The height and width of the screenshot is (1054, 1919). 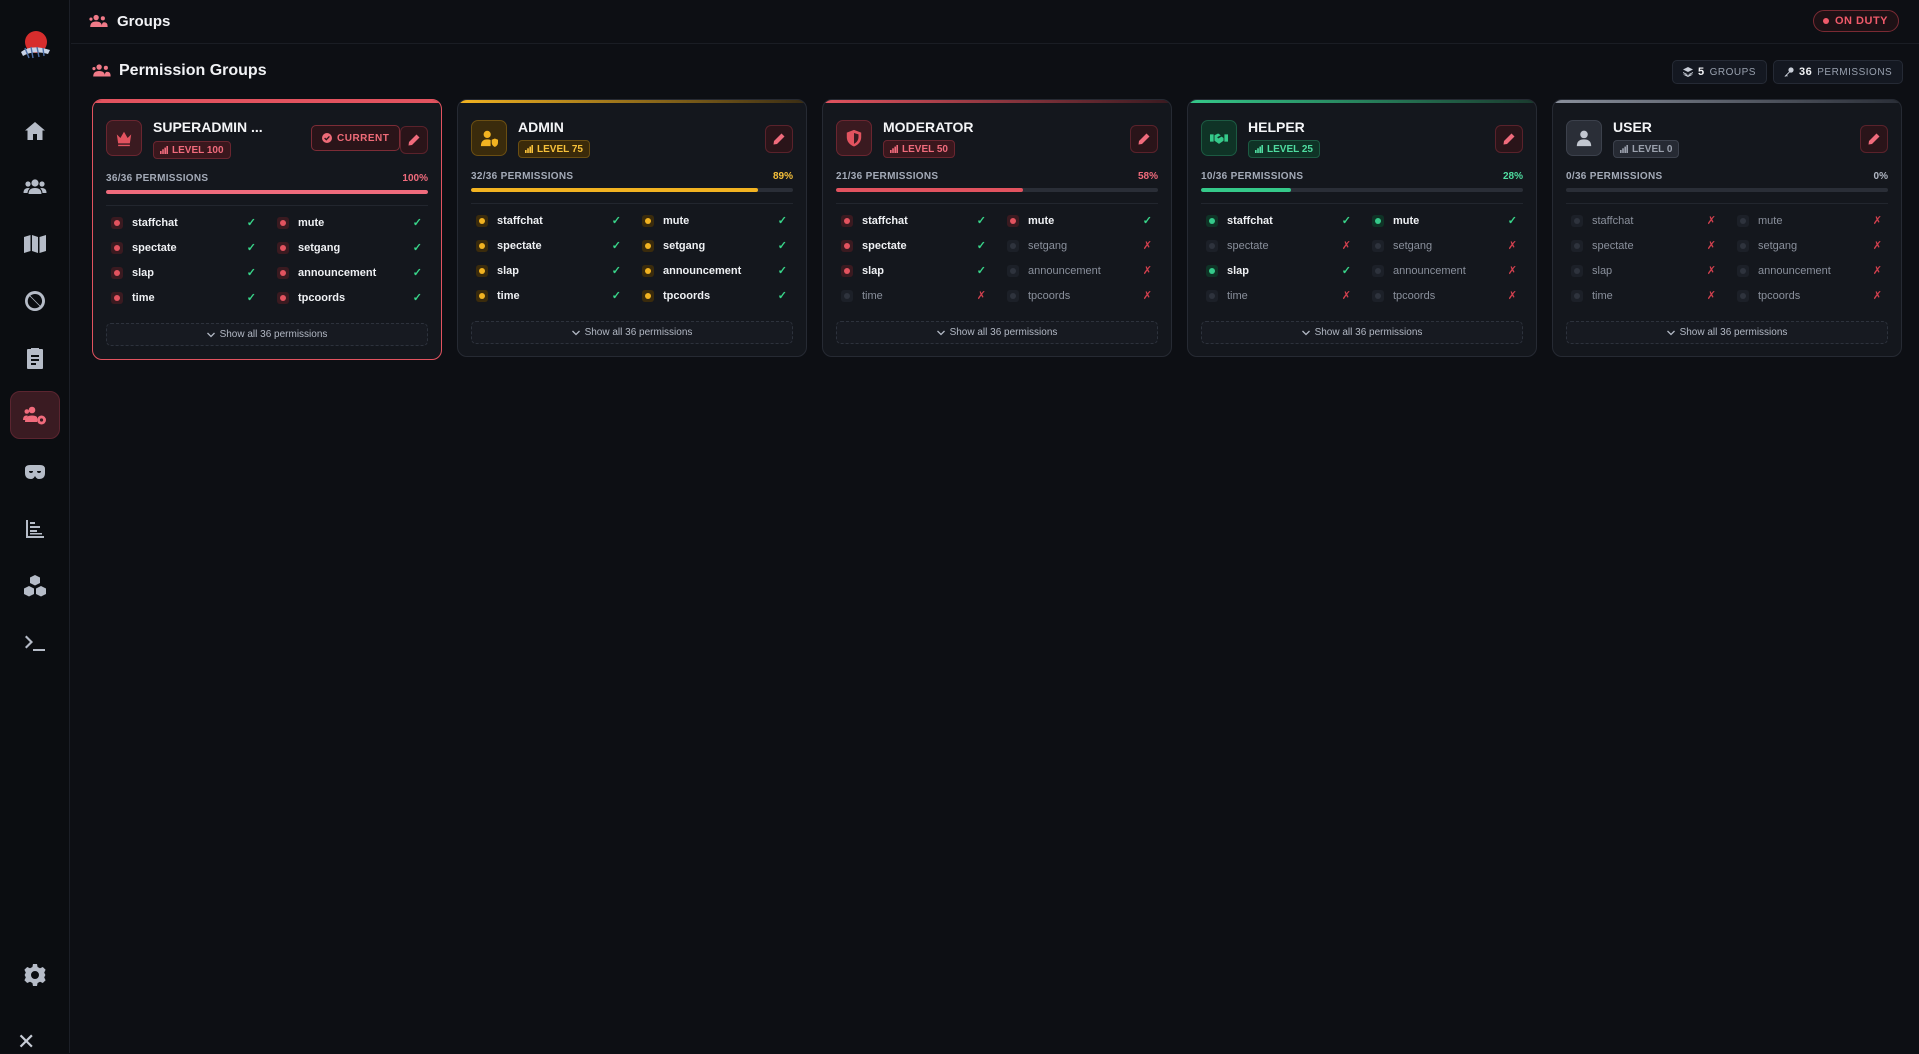 I want to click on nav-players, so click(x=35, y=187).